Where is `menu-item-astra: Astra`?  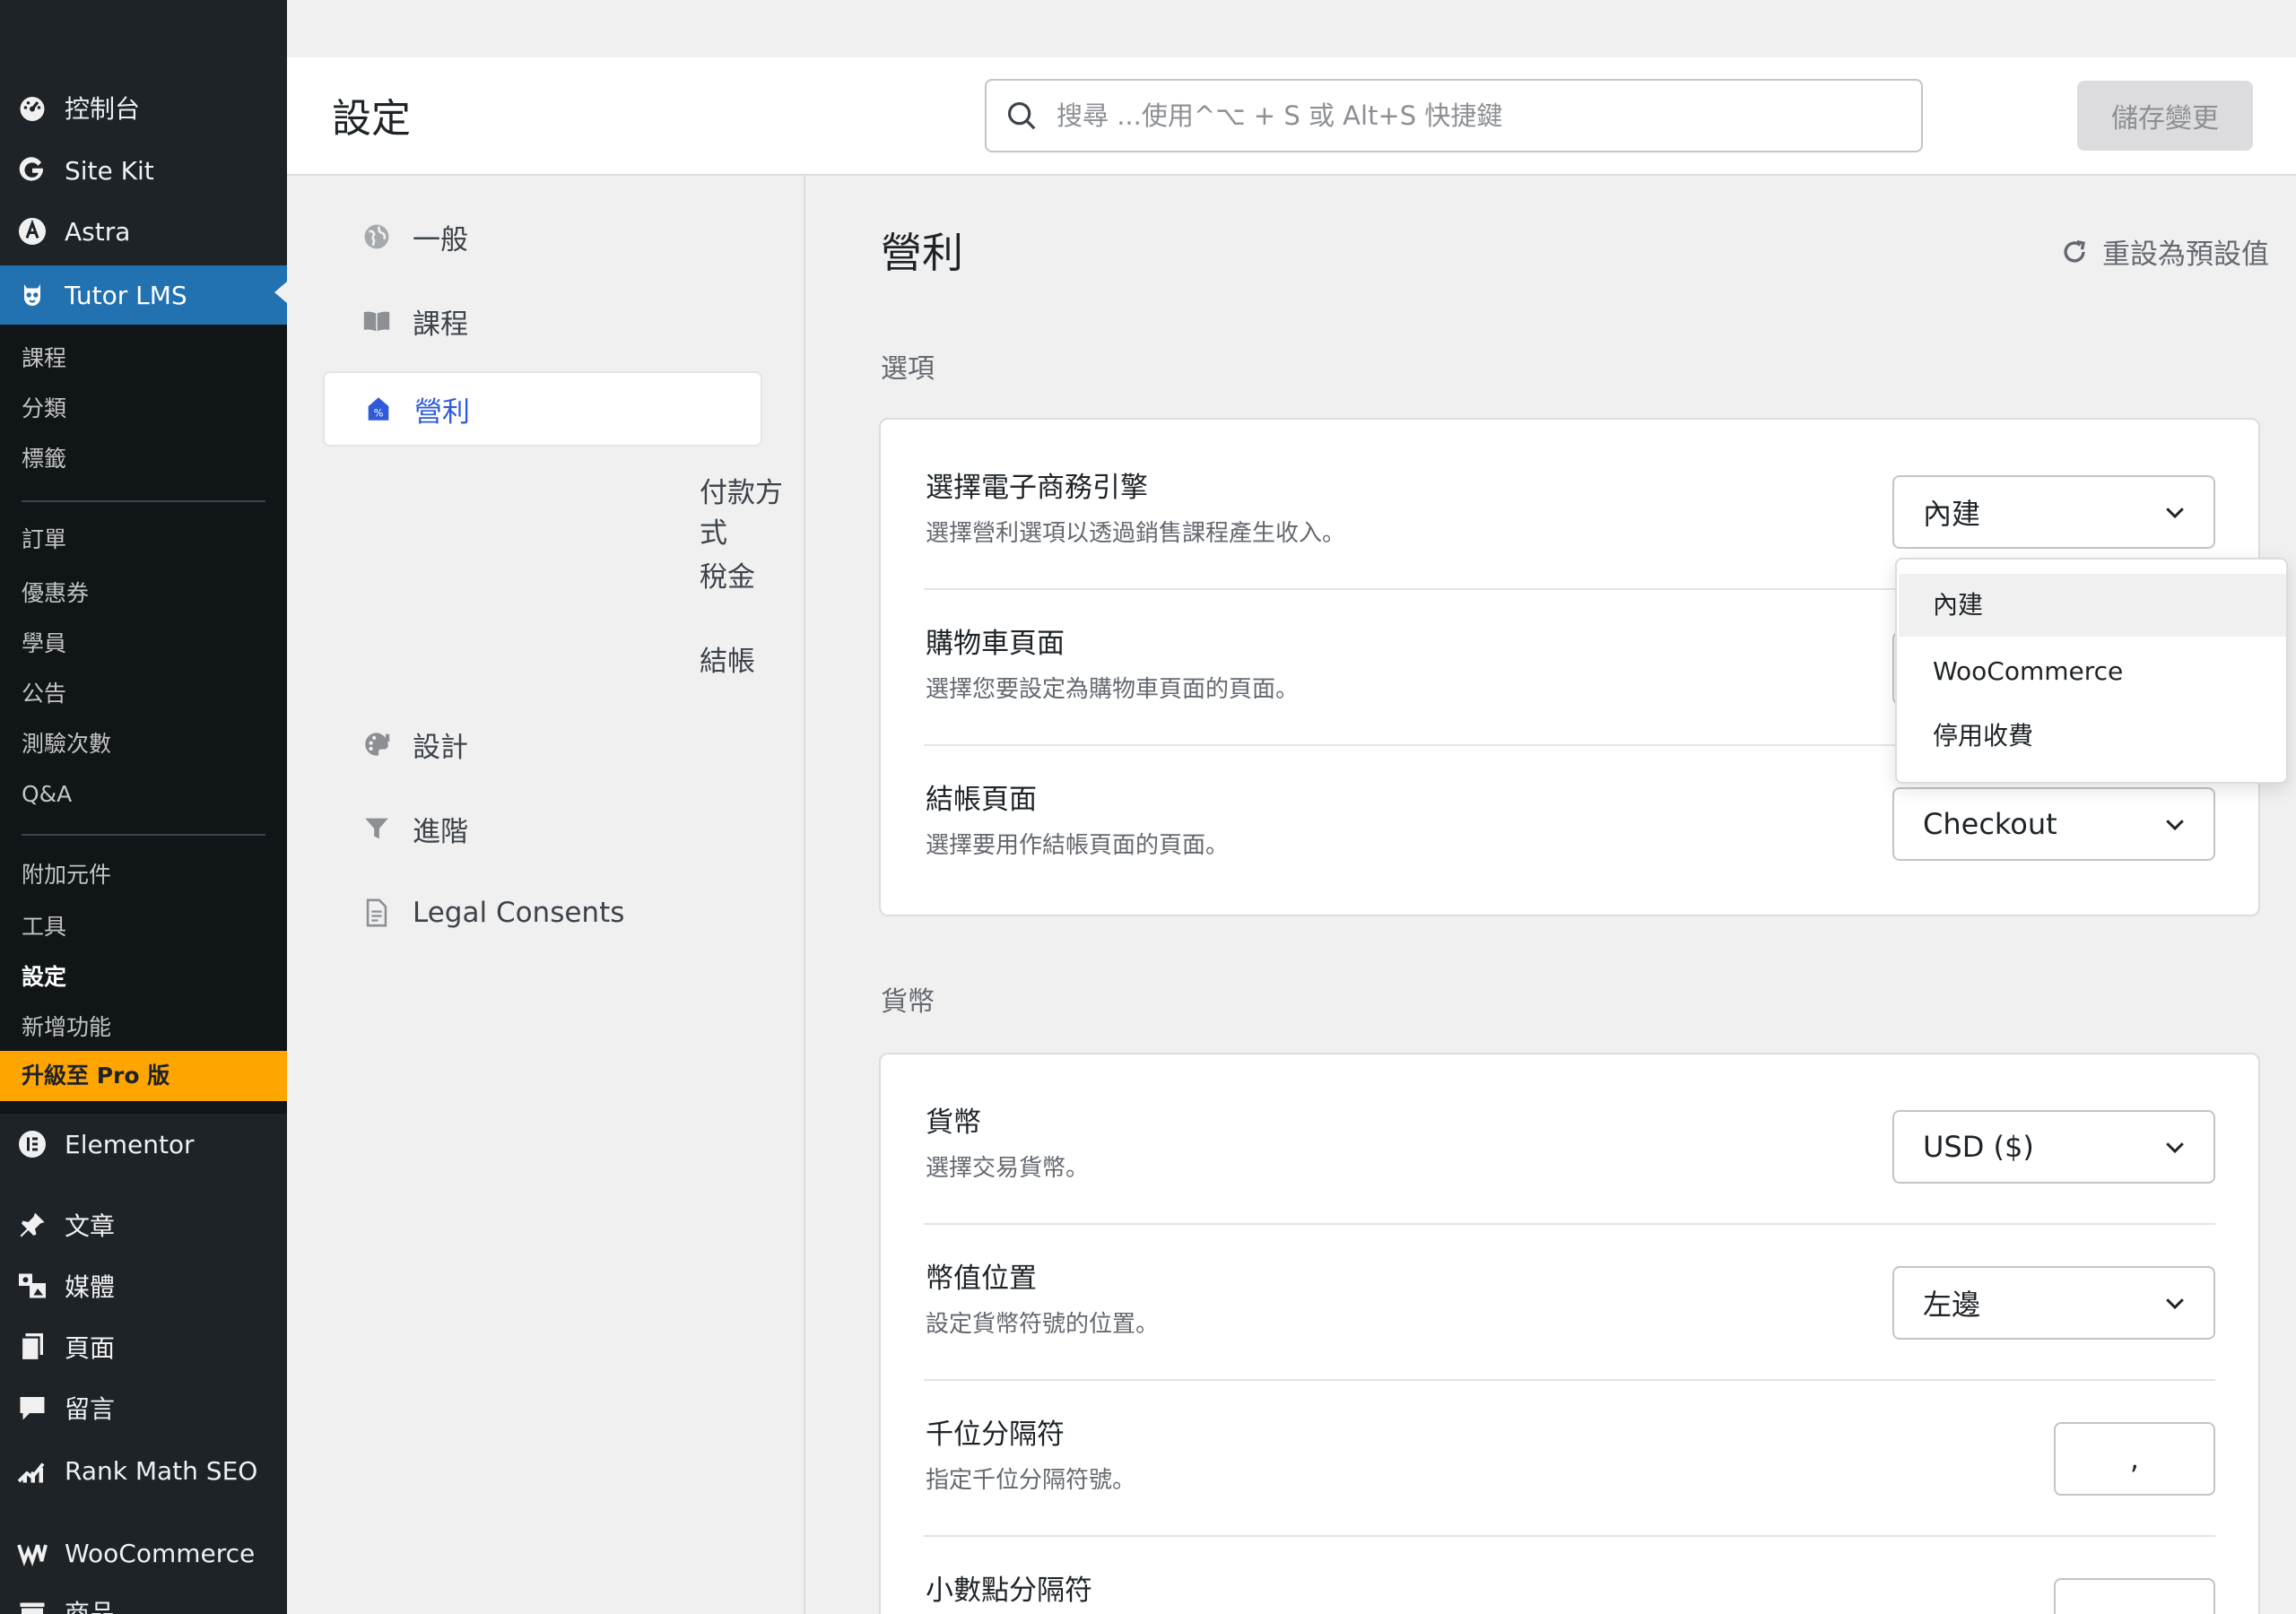
menu-item-astra: Astra is located at coordinates (143, 231).